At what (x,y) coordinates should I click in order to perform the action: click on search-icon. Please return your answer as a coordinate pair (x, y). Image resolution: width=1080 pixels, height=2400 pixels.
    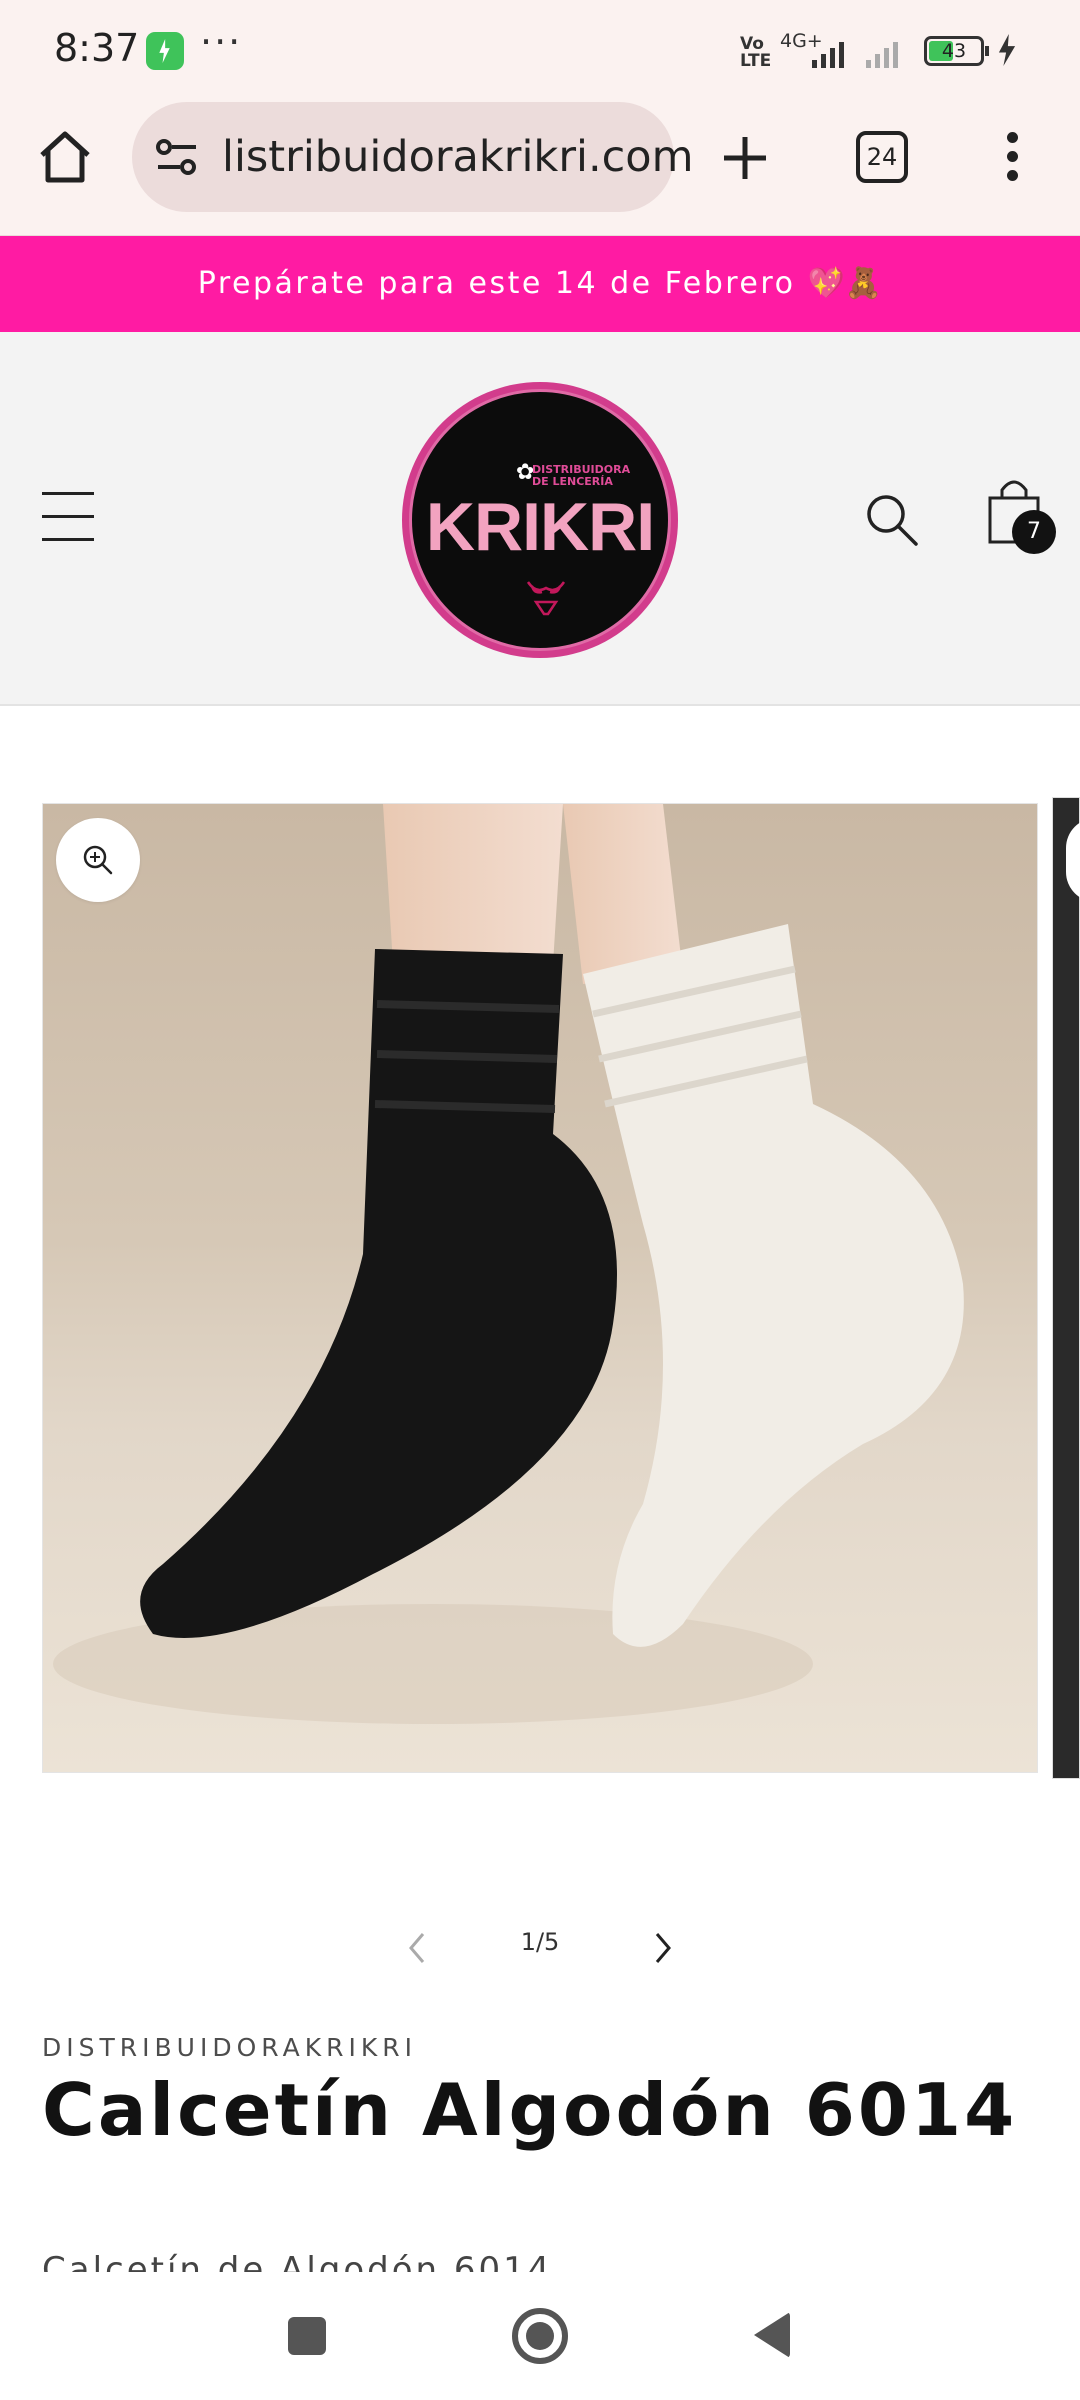
    Looking at the image, I should click on (892, 520).